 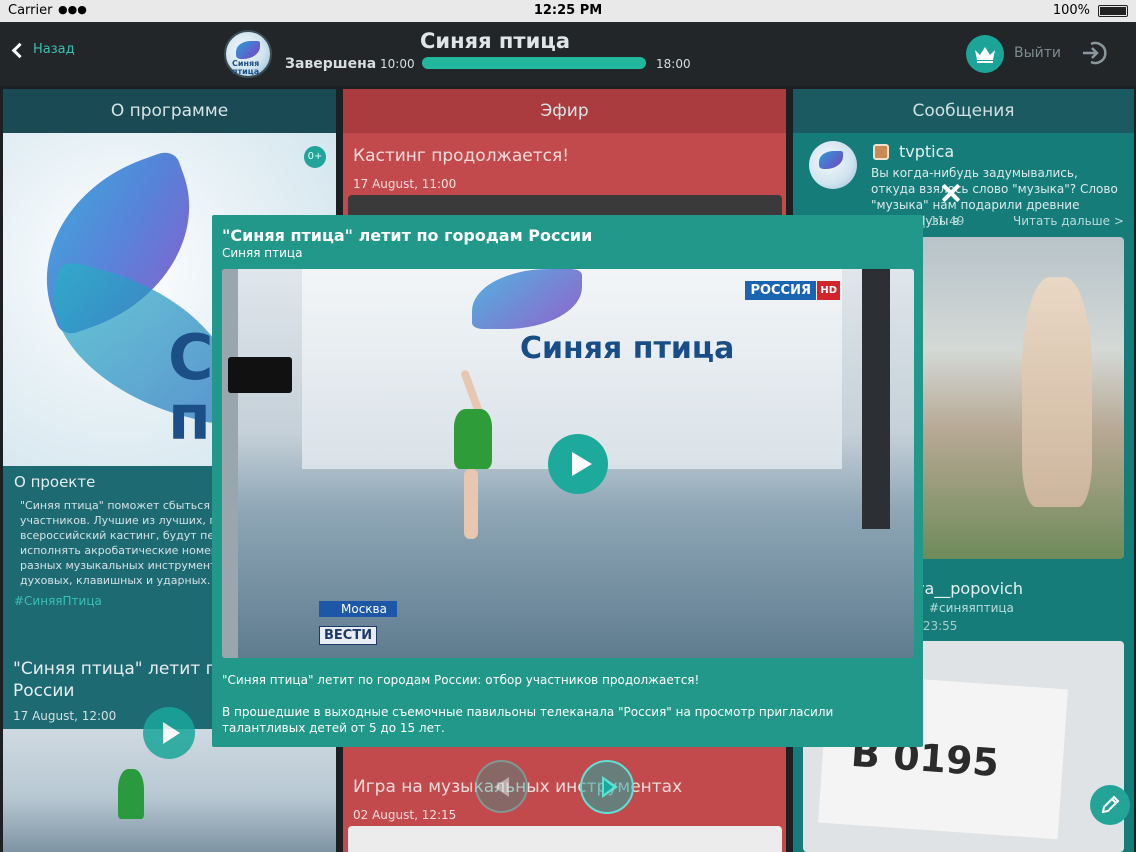 I want to click on progress-fill, so click(x=534, y=63).